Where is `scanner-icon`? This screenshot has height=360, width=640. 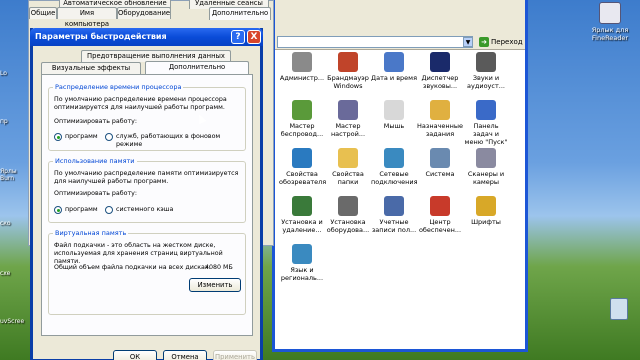 scanner-icon is located at coordinates (486, 158).